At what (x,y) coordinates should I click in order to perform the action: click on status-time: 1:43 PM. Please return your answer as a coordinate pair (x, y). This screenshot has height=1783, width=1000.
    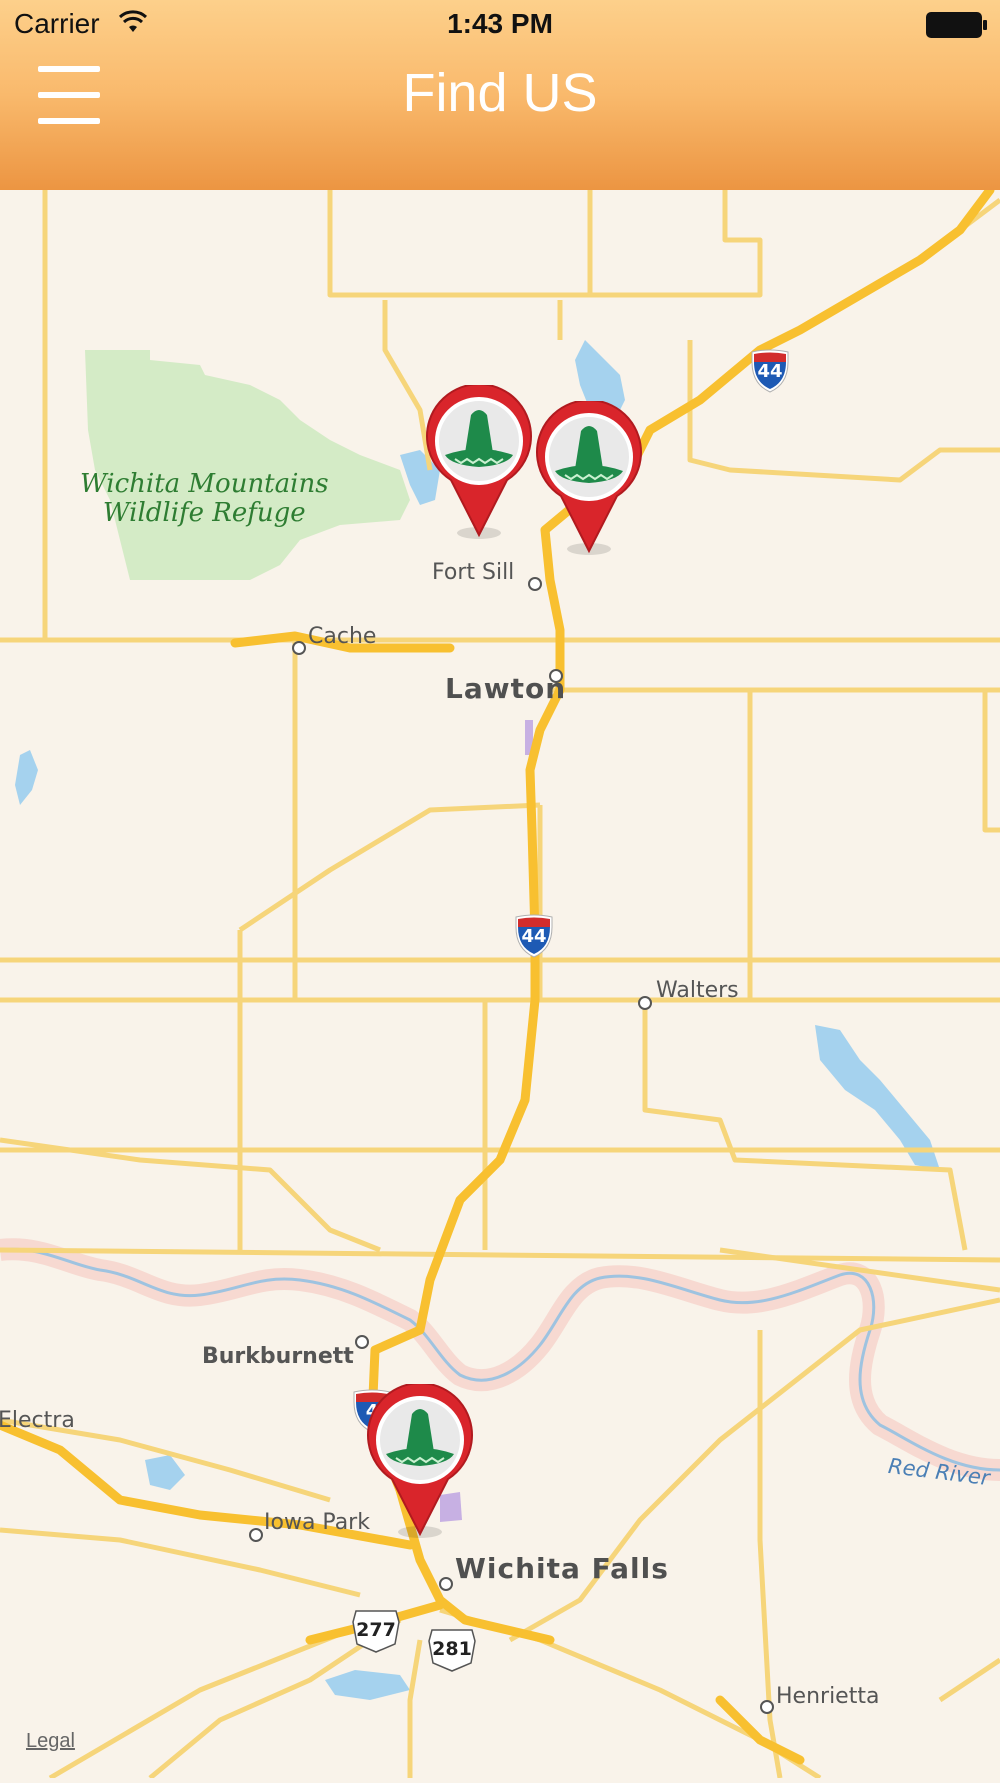
    Looking at the image, I should click on (500, 23).